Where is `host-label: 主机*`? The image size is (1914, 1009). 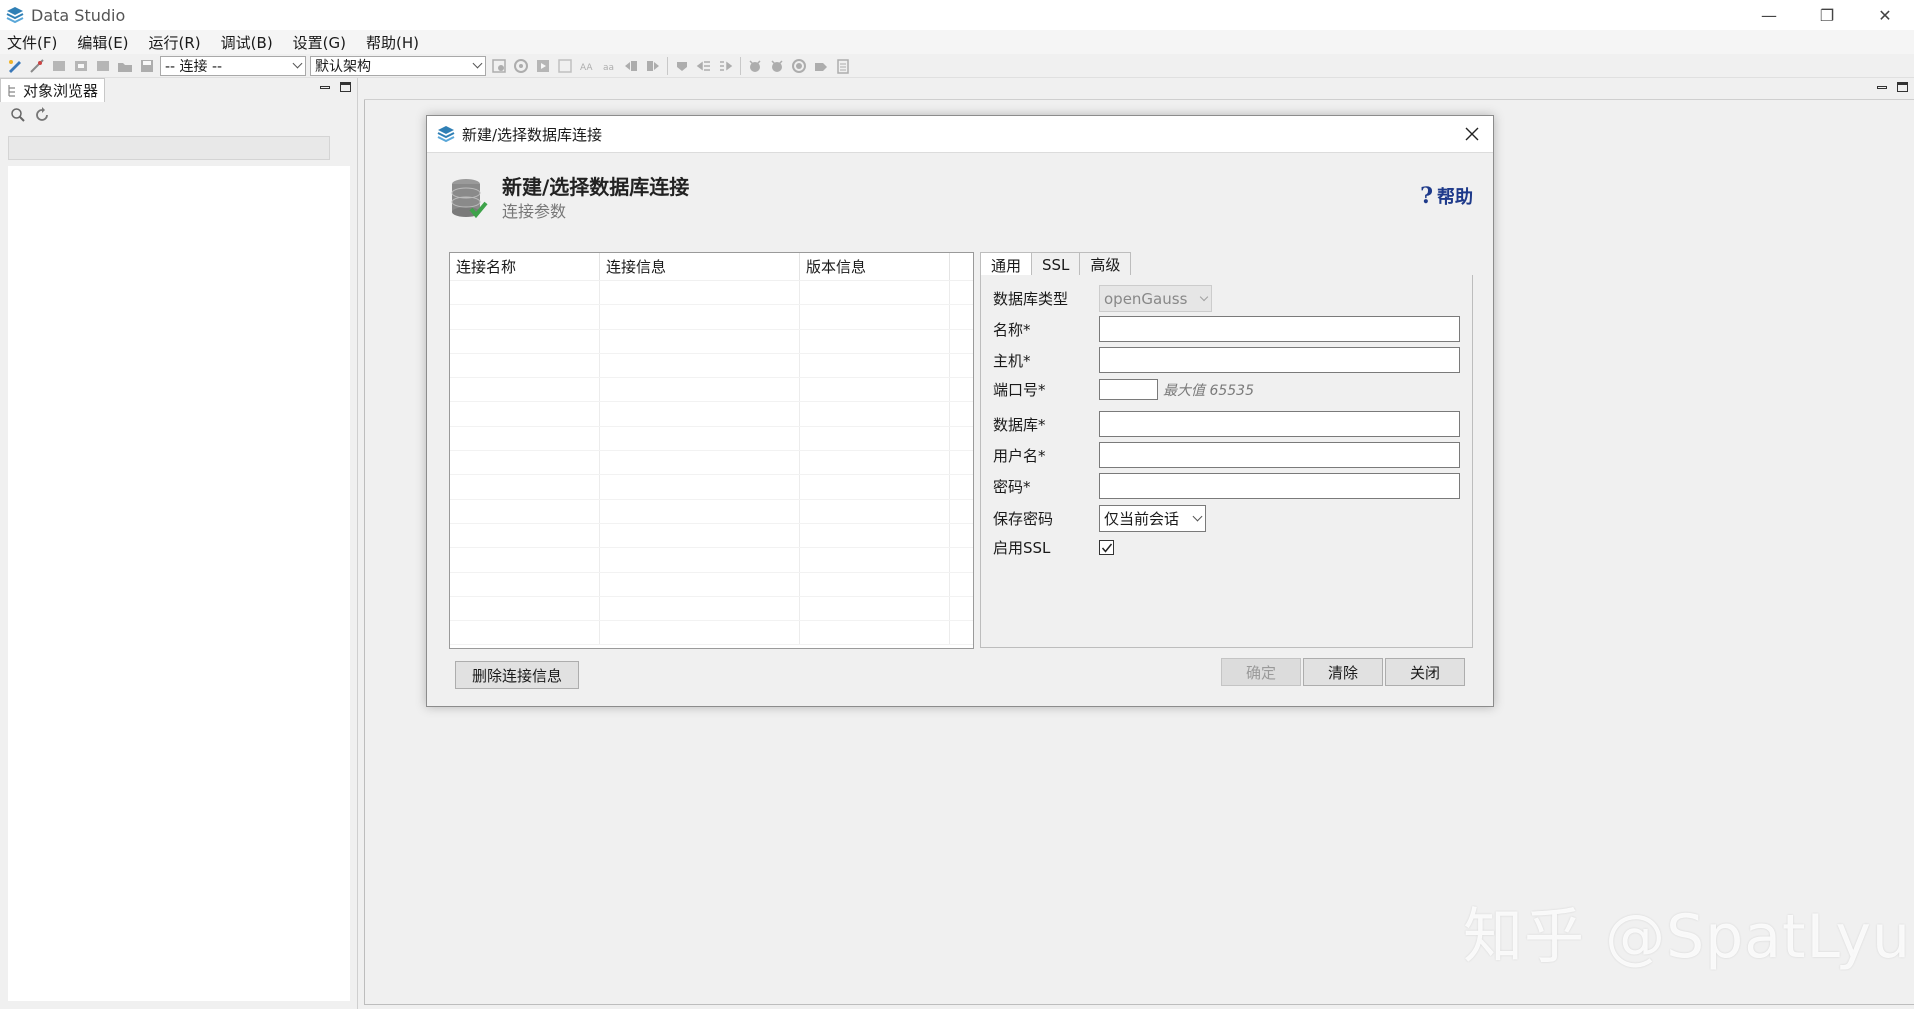
host-label: 主机* is located at coordinates (1046, 360).